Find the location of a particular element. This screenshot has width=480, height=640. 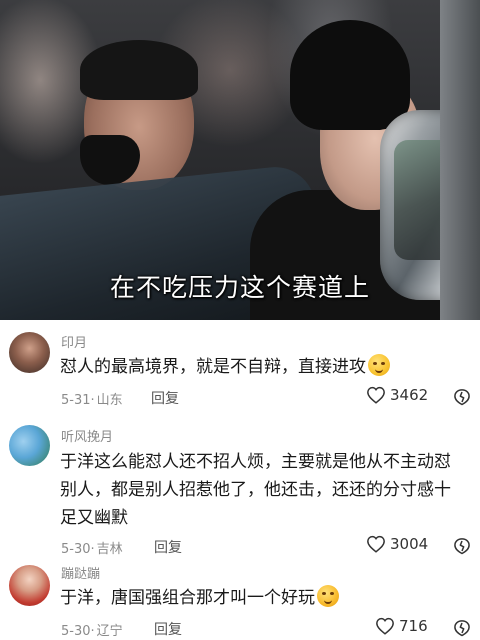

comment-text-content: 怼人的最高境界，就是不自辩，直接进攻 is located at coordinates (213, 367).